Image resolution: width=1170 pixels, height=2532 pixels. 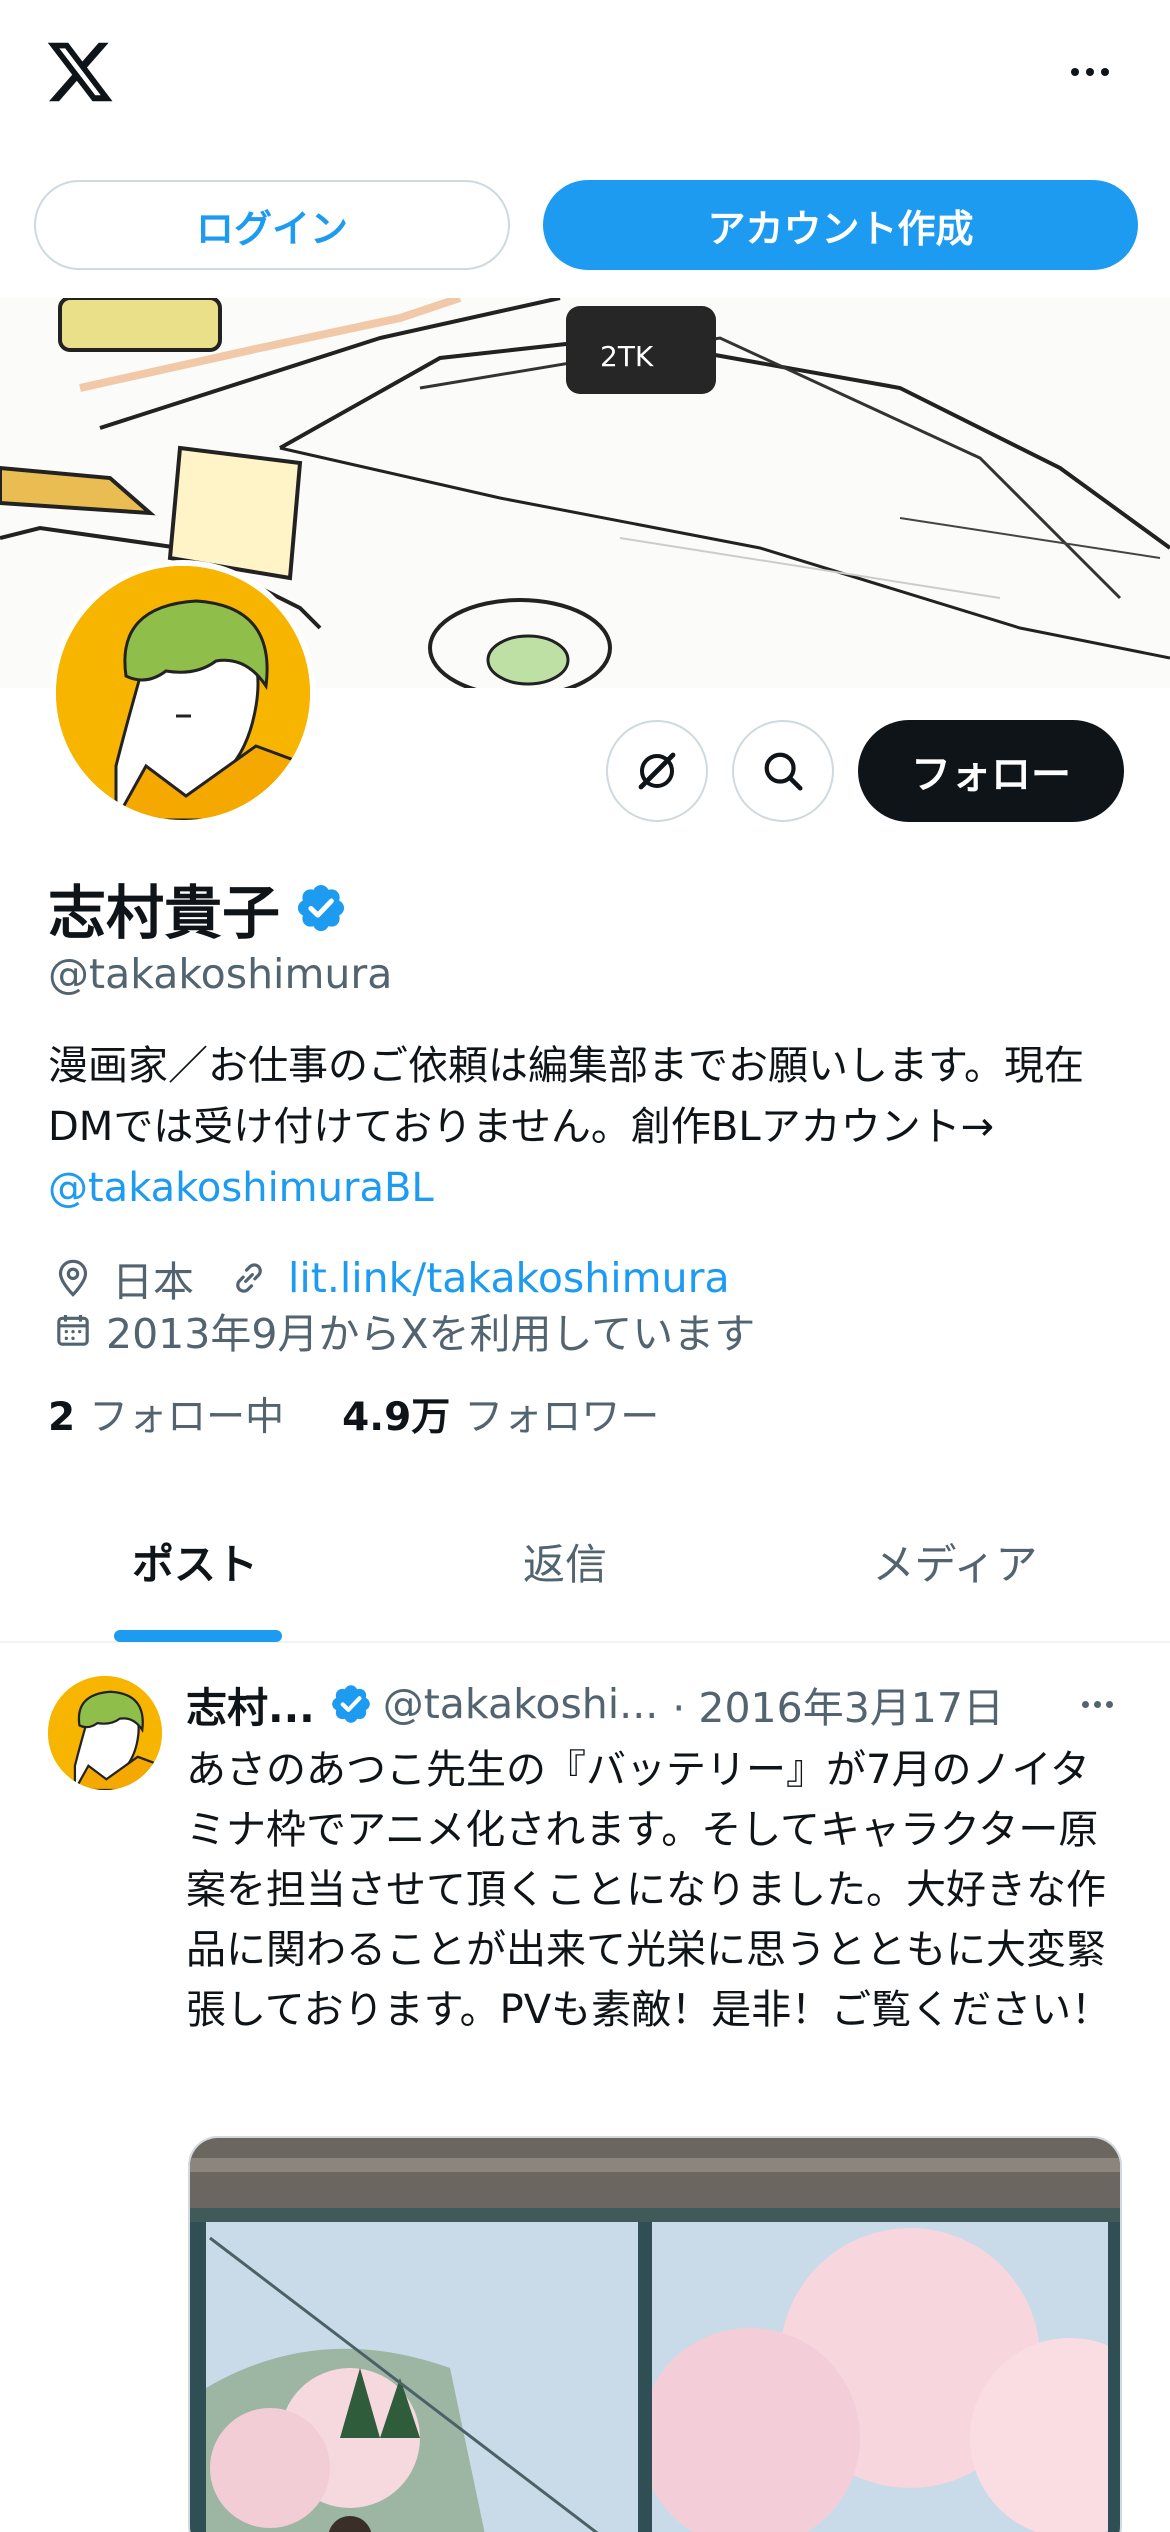 I want to click on followers-stat: 4.9万 フォロワー, so click(x=500, y=1414).